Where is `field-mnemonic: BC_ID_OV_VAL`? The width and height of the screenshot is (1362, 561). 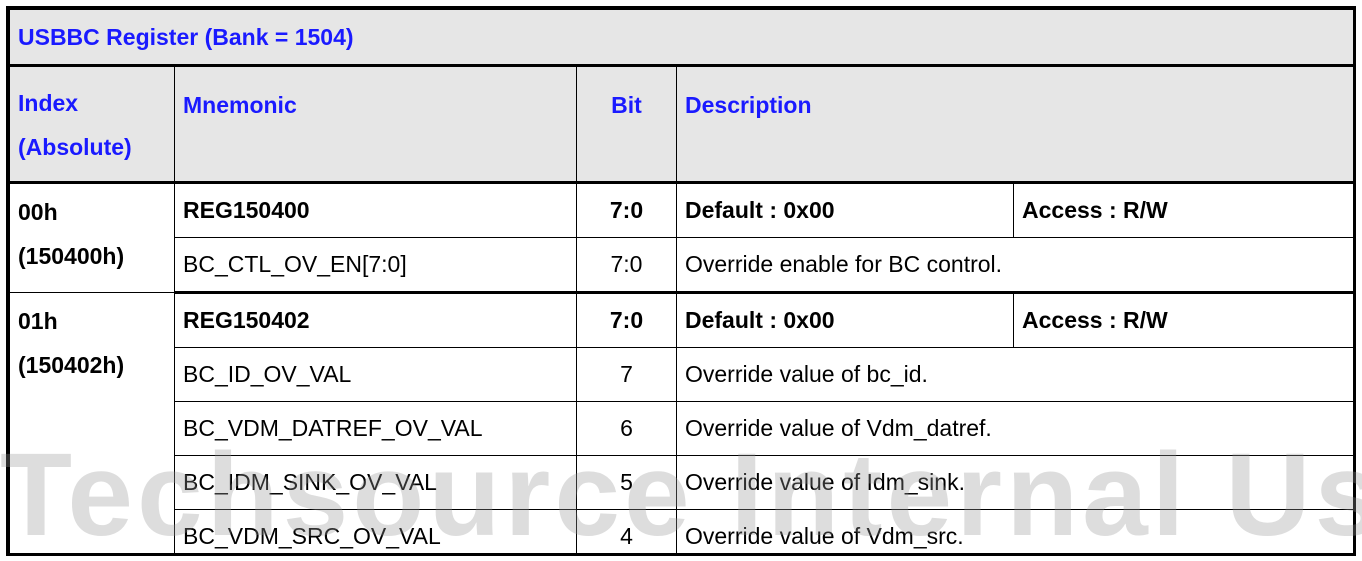
field-mnemonic: BC_ID_OV_VAL is located at coordinates (375, 374).